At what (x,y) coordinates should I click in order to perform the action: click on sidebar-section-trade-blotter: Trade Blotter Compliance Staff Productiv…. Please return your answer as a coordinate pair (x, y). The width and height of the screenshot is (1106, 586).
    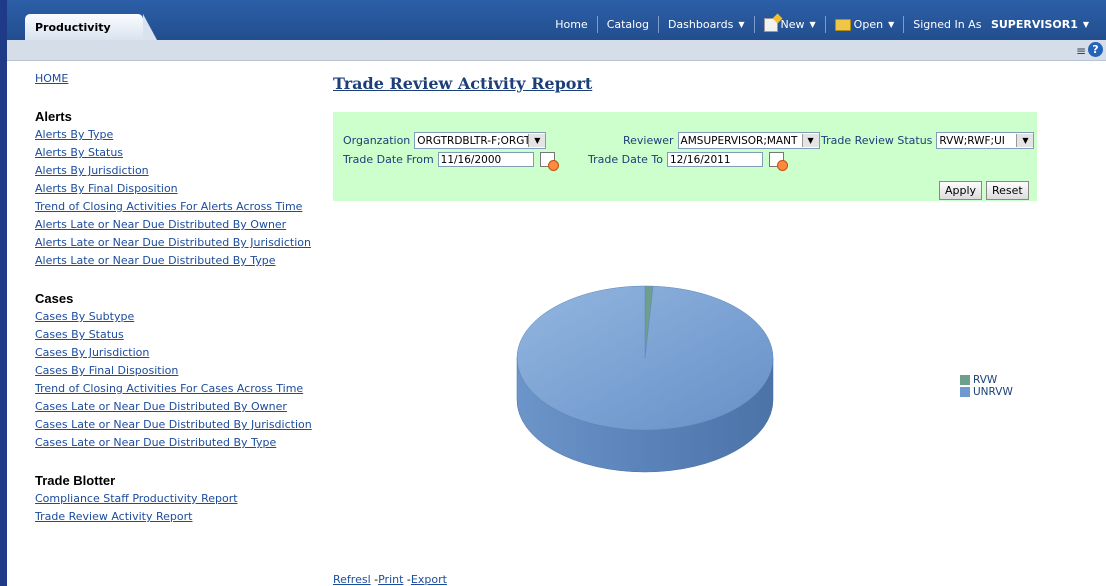
    Looking at the image, I should click on (180, 499).